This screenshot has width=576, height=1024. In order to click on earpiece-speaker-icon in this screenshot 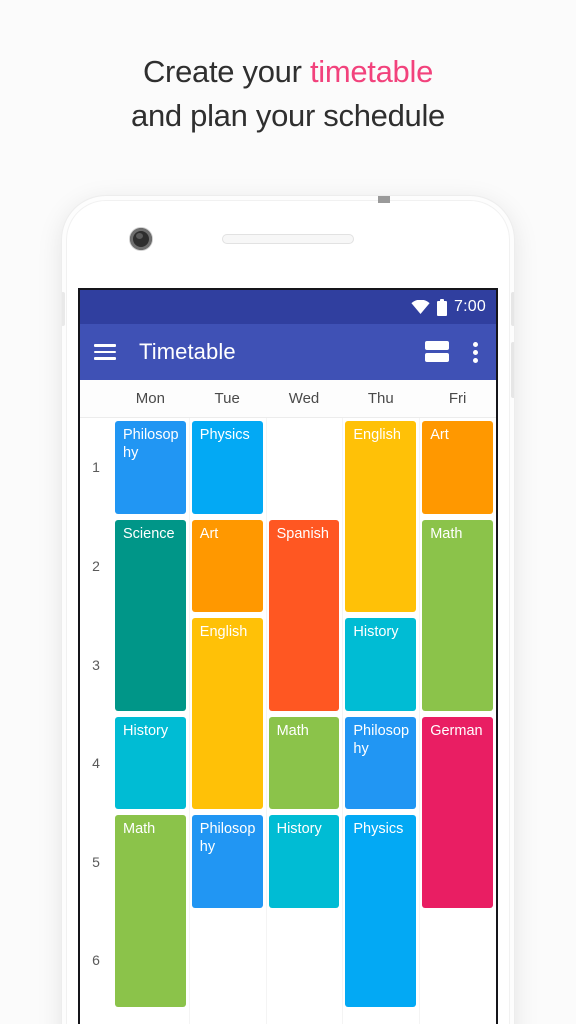, I will do `click(288, 239)`.